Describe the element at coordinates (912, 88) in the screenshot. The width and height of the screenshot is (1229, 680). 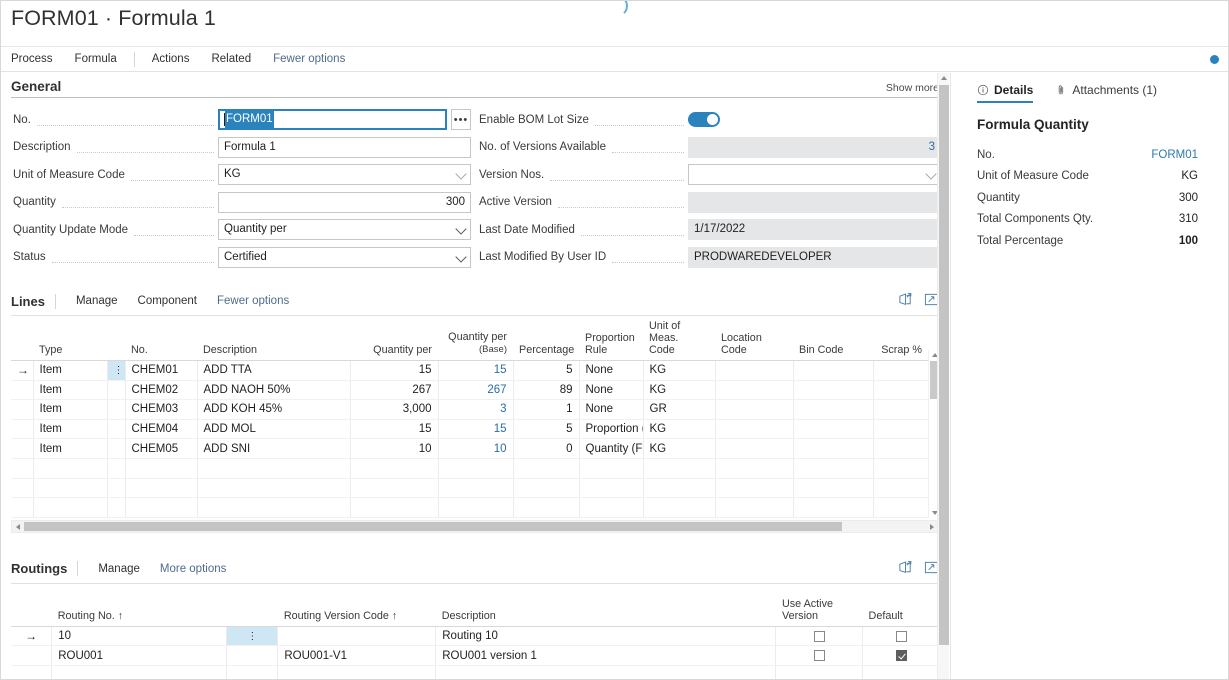
I see `show-more-link: Show more` at that location.